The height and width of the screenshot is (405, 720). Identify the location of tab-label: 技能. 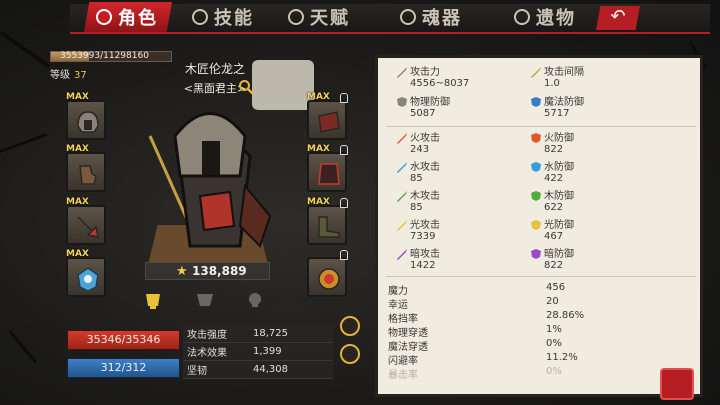
(234, 18).